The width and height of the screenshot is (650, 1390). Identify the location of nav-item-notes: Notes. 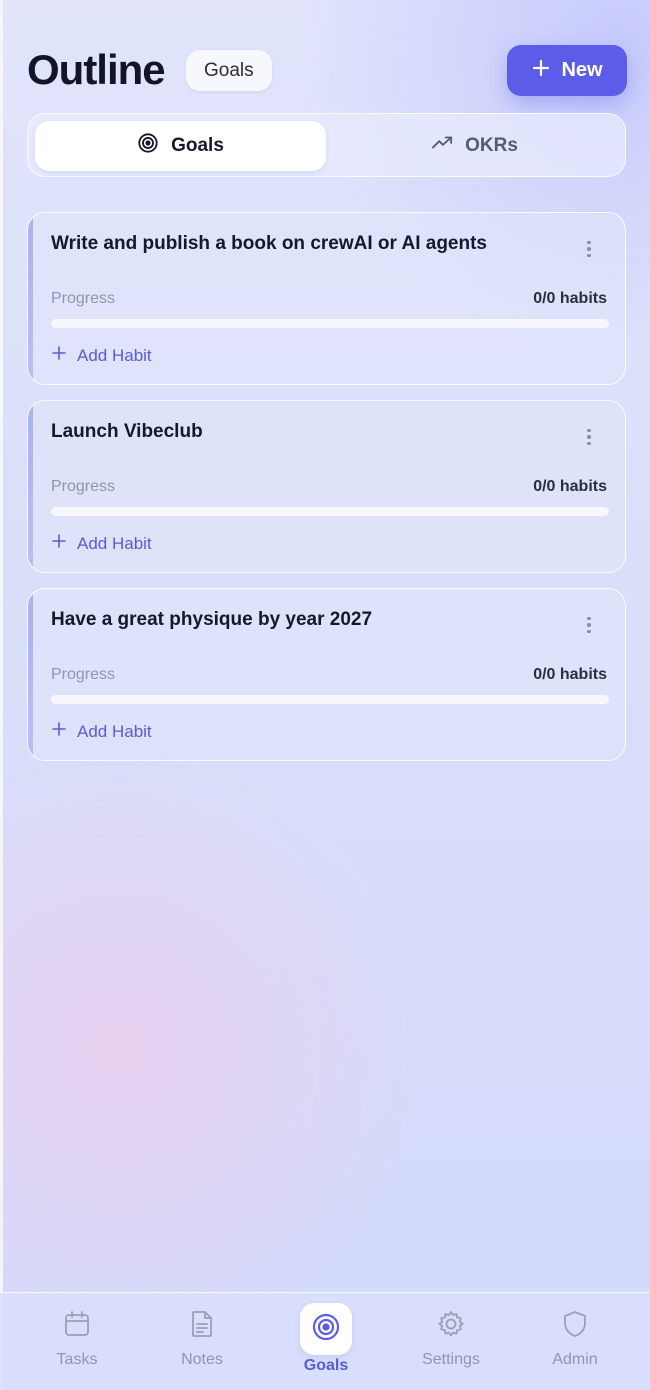
(202, 1341).